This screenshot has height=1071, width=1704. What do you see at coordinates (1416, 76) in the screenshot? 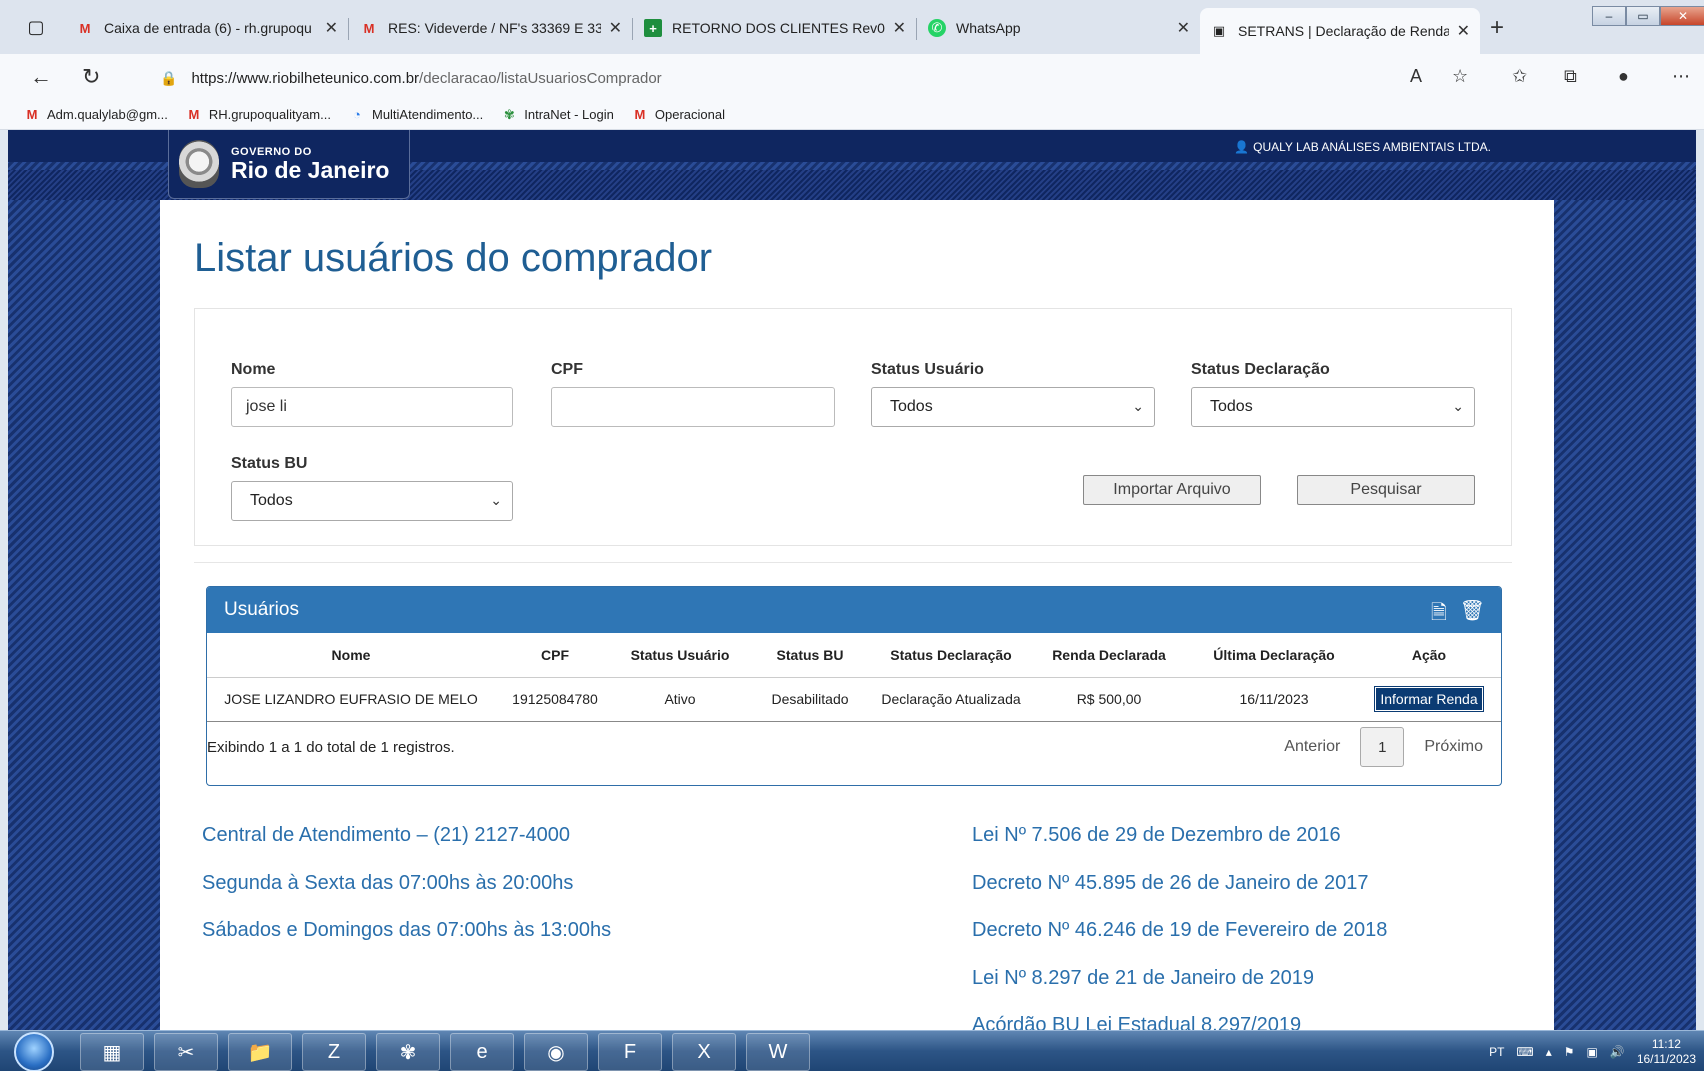
I see `read-aloud-icon: A` at bounding box center [1416, 76].